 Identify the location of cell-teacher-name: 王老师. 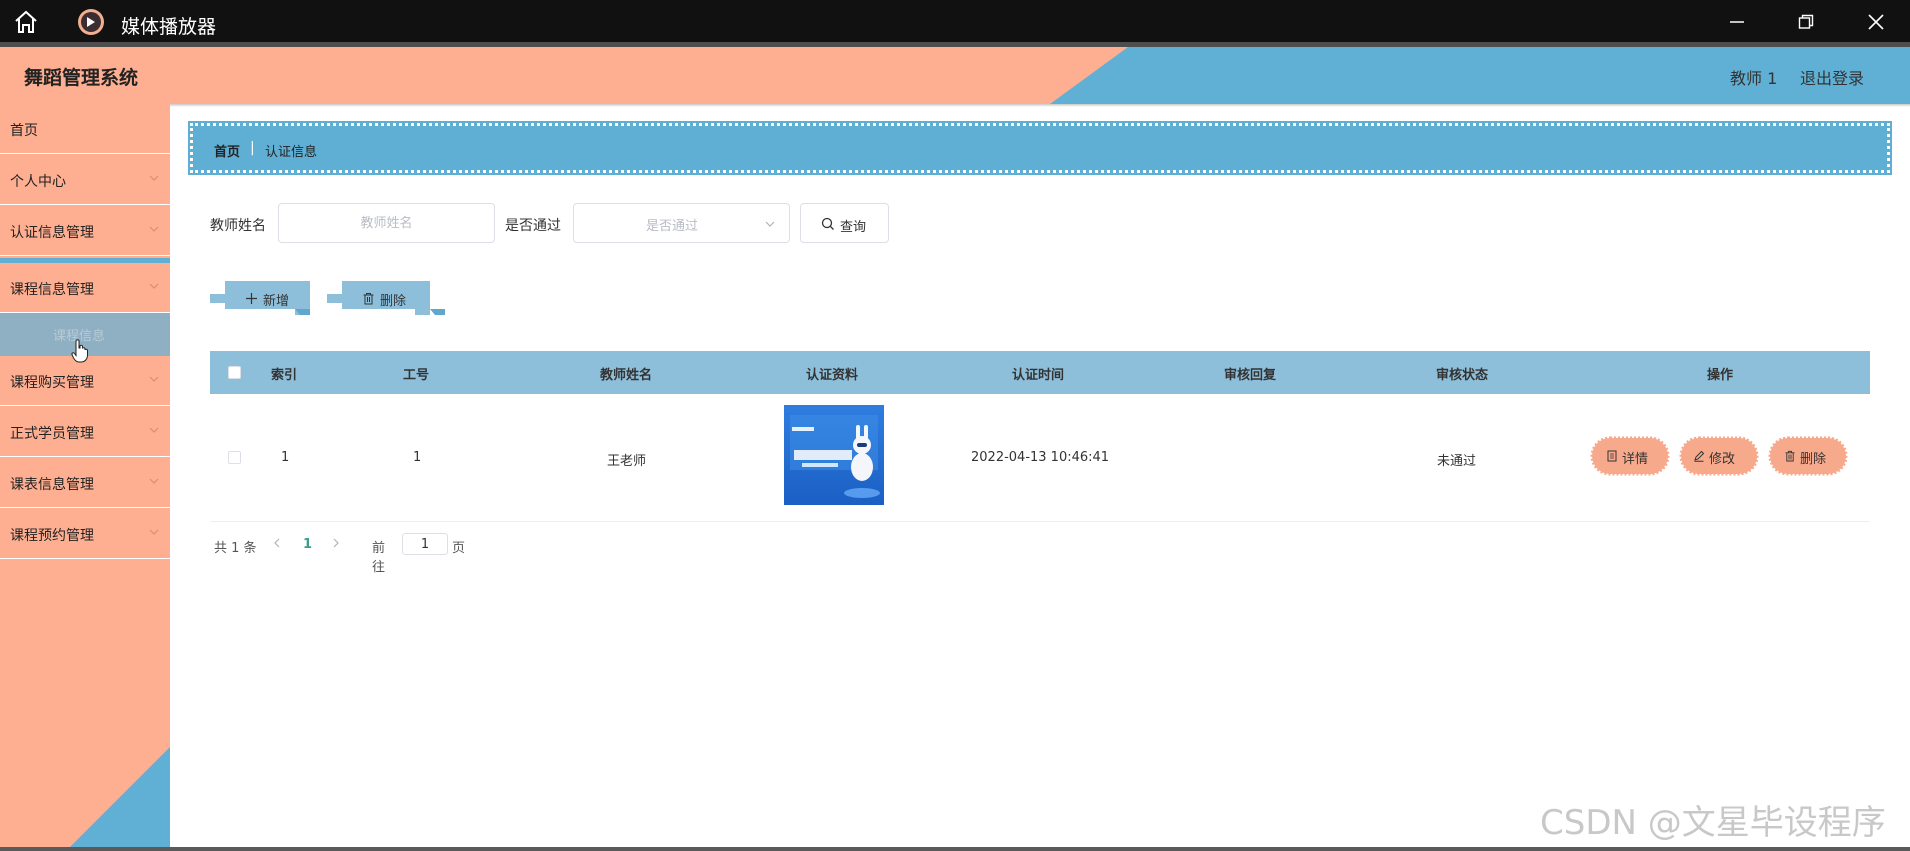
(627, 461).